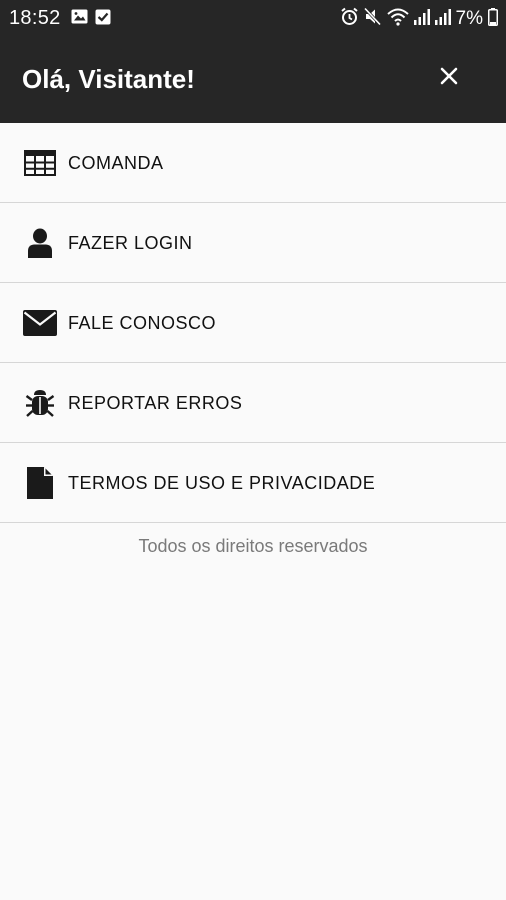 This screenshot has height=900, width=506. I want to click on table-grid-icon, so click(40, 163).